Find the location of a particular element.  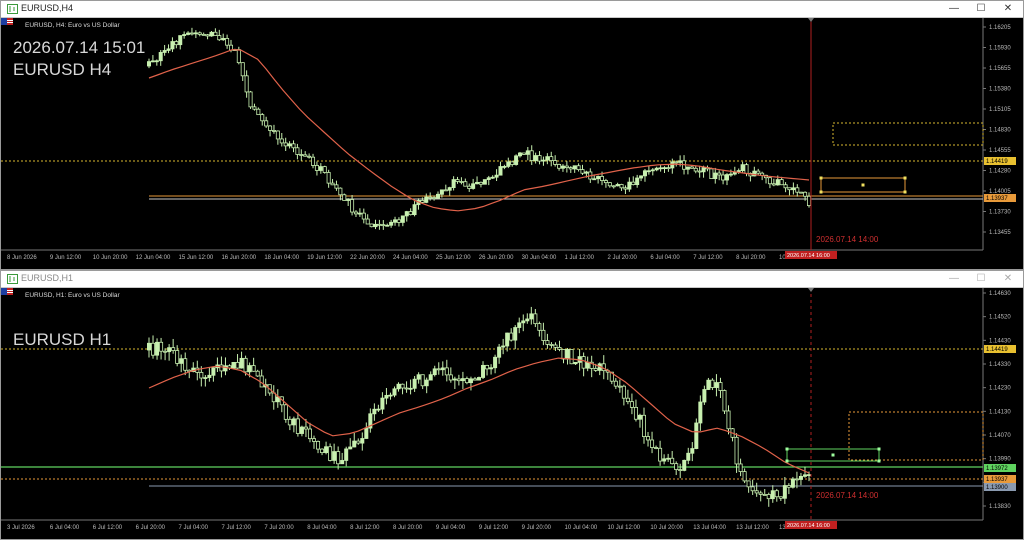

overlay-title: EURUSD H1 is located at coordinates (62, 339).